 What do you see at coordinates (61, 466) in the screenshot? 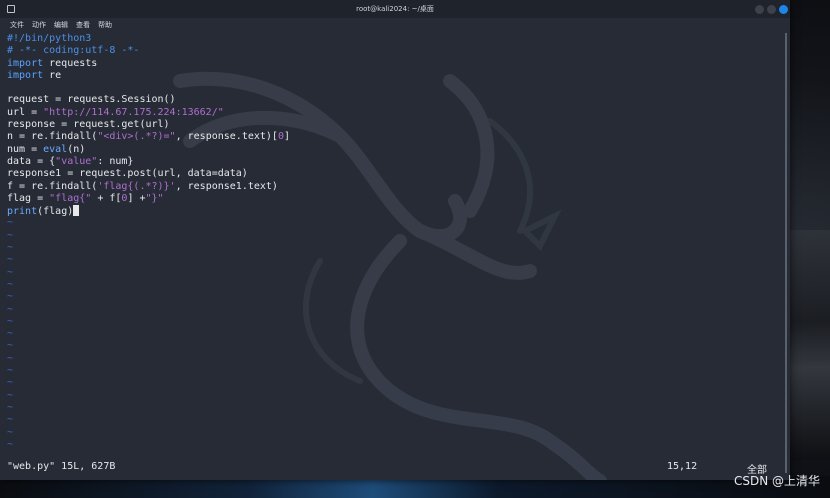
I see `status-file-info: "web.py" 15L, 627B` at bounding box center [61, 466].